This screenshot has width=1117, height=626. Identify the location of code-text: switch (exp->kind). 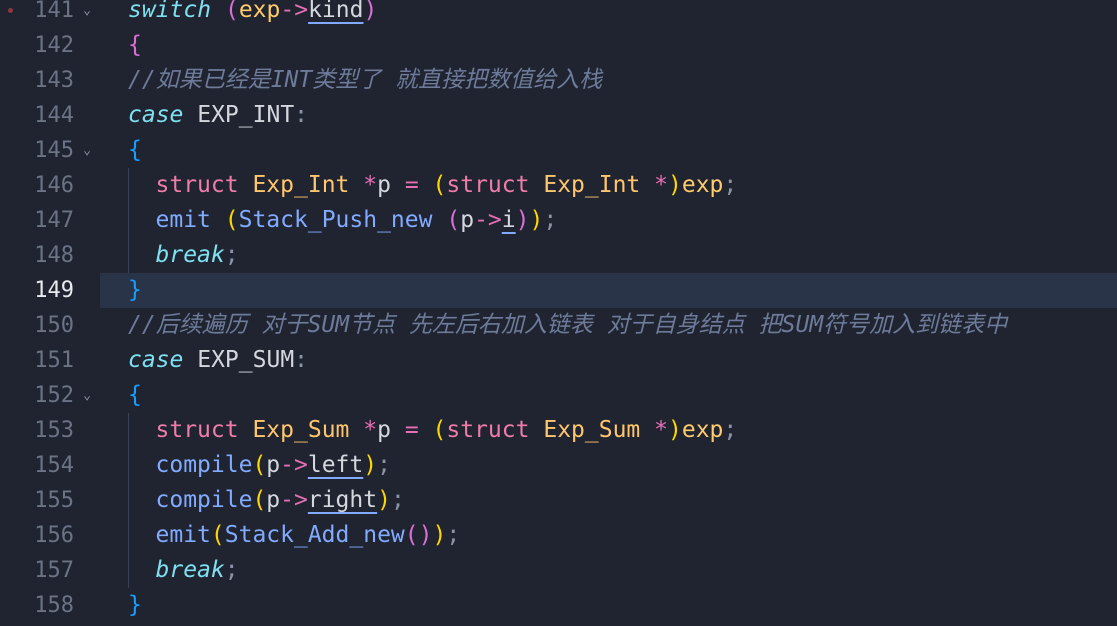
(252, 14).